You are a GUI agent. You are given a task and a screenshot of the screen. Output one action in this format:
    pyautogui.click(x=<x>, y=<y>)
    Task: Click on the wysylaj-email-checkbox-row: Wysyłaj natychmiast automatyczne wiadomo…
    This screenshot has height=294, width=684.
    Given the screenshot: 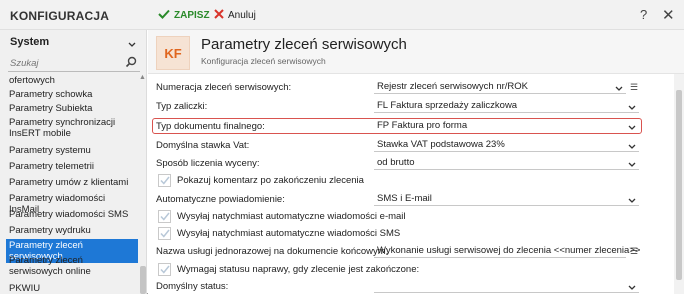 What is the action you would take?
    pyautogui.click(x=282, y=216)
    